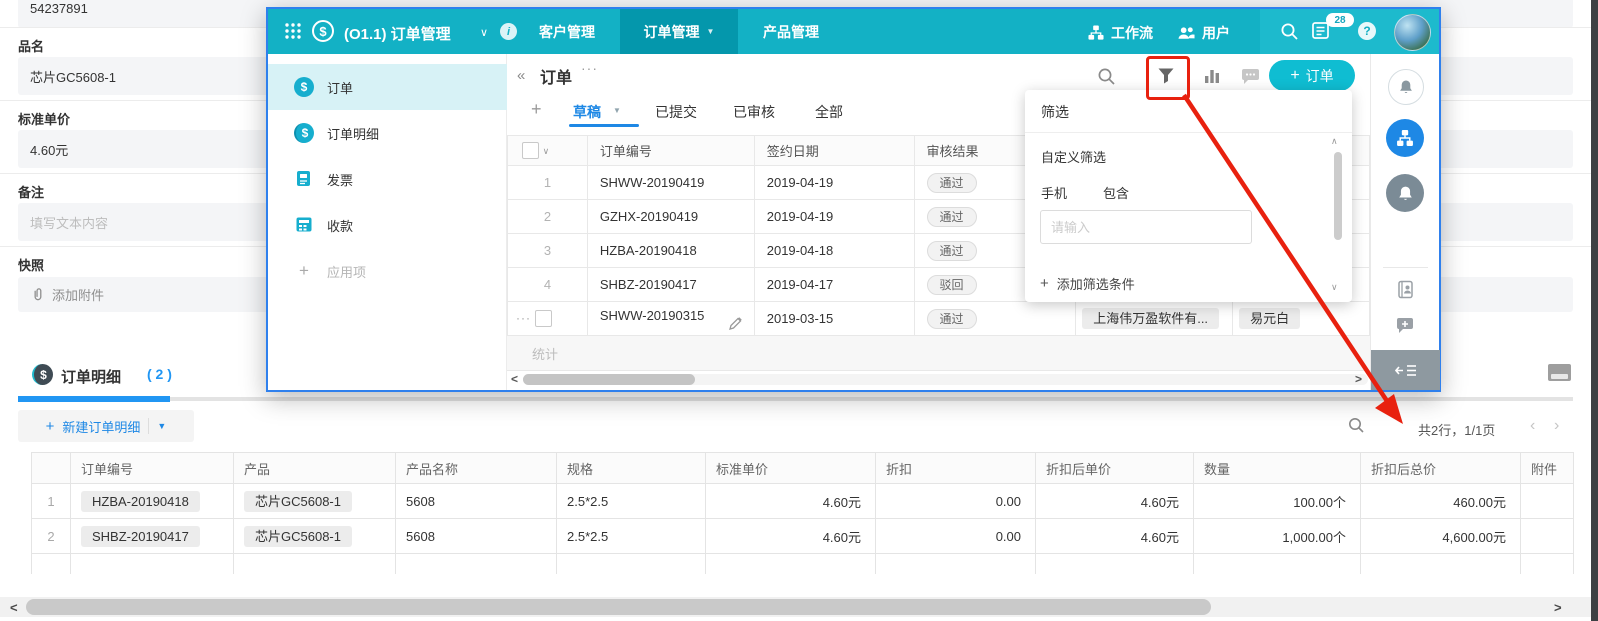  What do you see at coordinates (609, 379) in the screenshot?
I see `table-hscrollbar-thumb` at bounding box center [609, 379].